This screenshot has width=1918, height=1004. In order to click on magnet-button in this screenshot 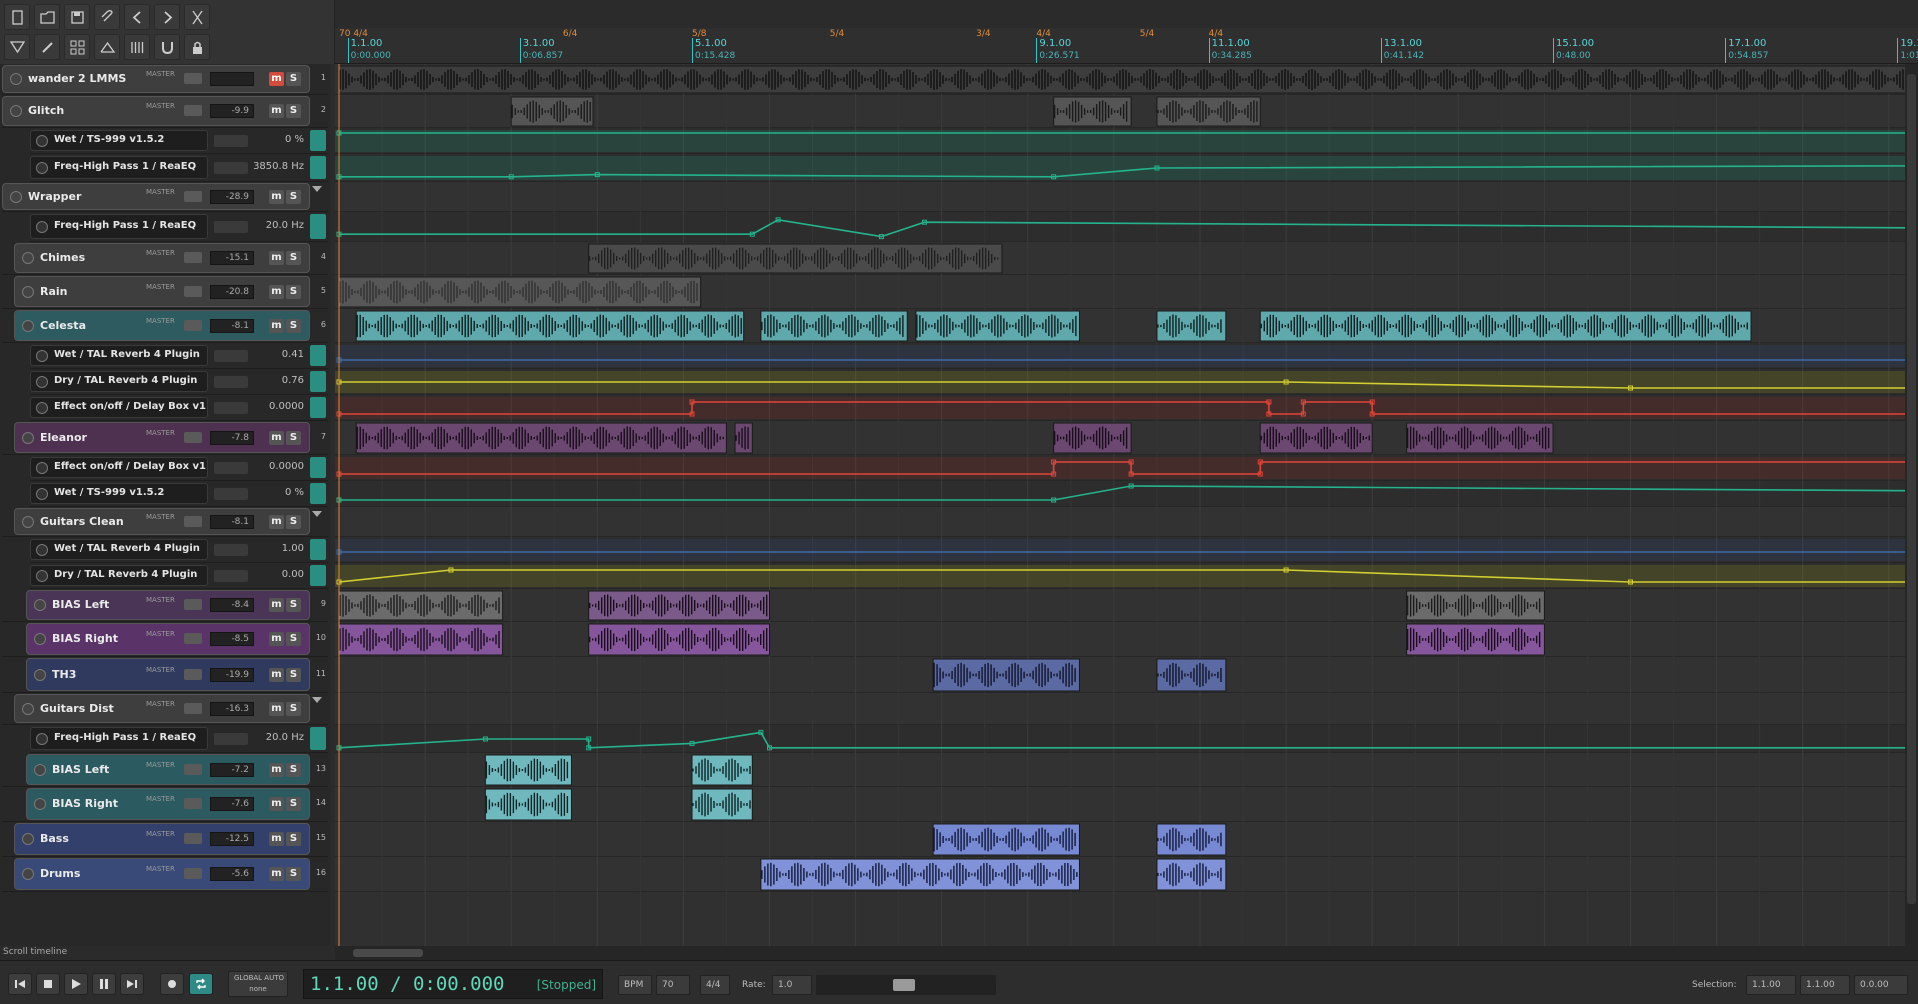, I will do `click(167, 47)`.